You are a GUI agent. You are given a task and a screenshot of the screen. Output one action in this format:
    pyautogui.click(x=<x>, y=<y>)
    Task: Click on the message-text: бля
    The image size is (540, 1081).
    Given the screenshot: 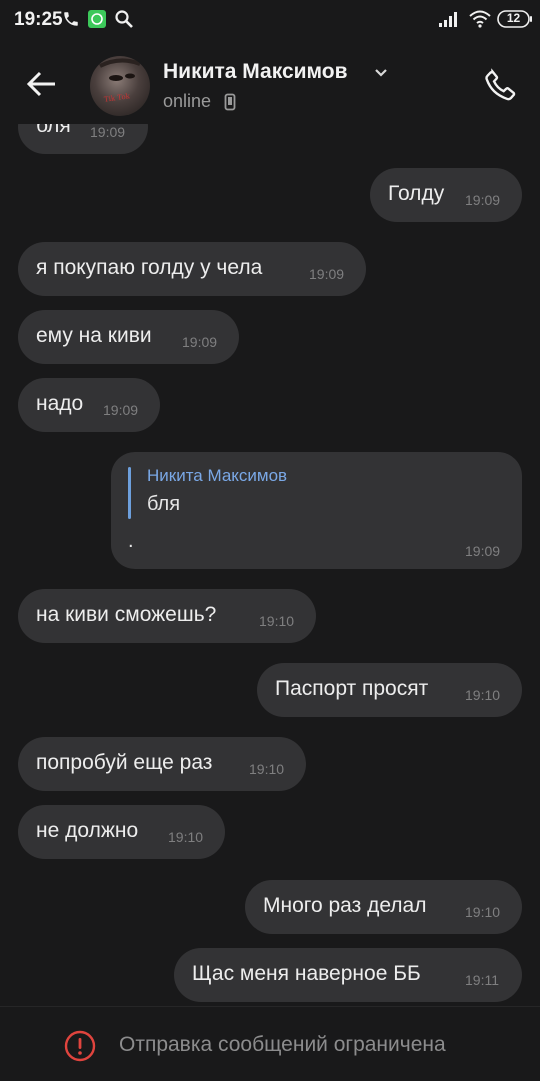 What is the action you would take?
    pyautogui.click(x=53, y=130)
    